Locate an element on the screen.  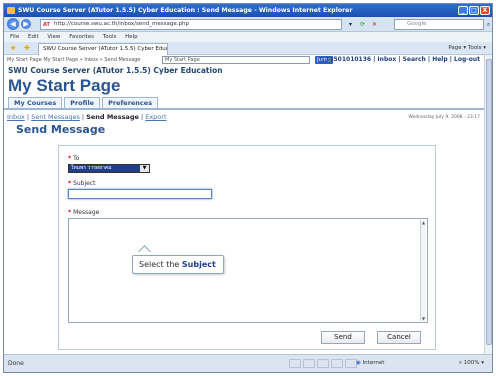
page-scrollbar is located at coordinates (488, 204).